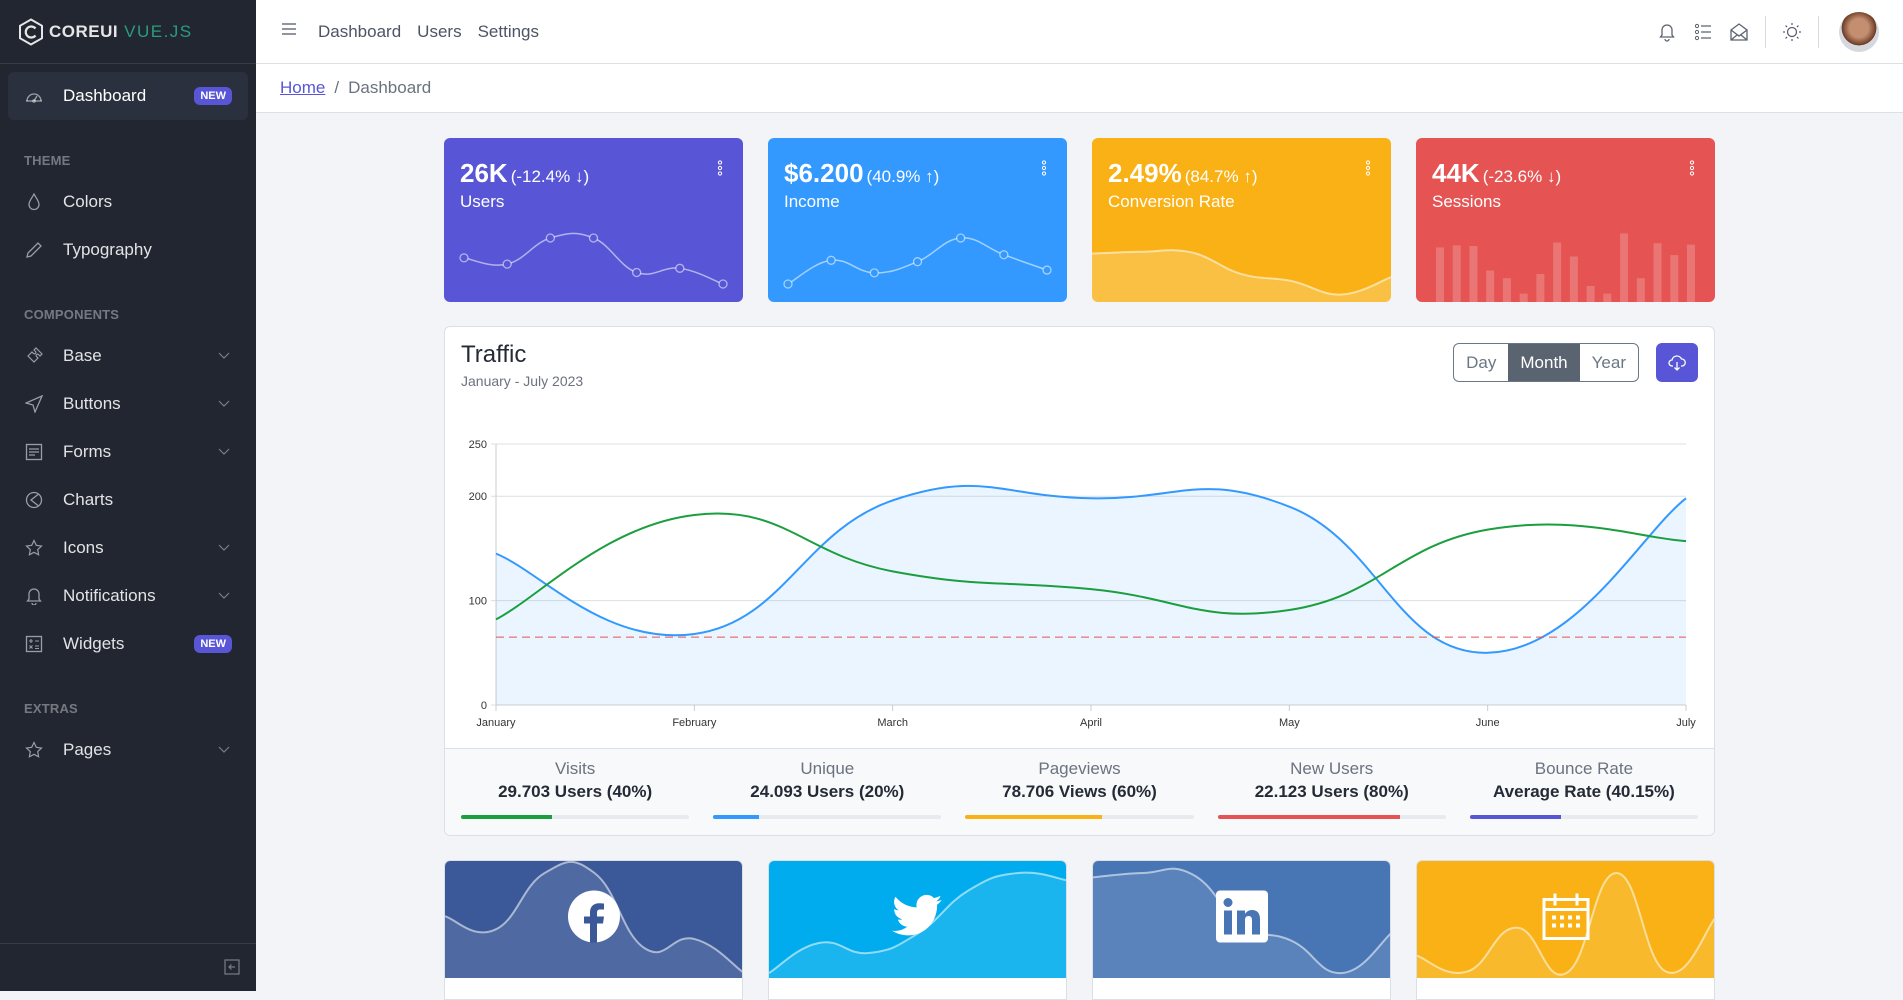  I want to click on notes-icon, so click(34, 452).